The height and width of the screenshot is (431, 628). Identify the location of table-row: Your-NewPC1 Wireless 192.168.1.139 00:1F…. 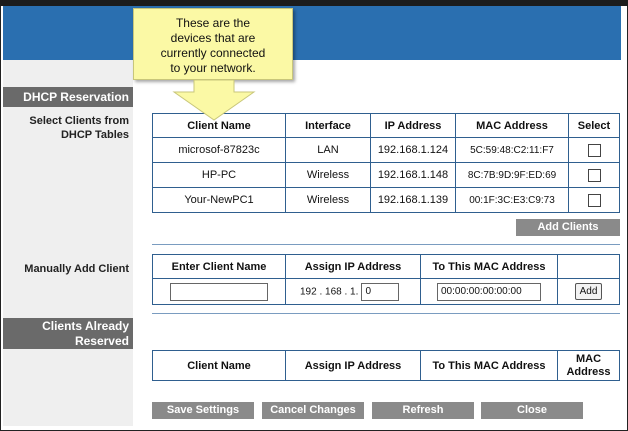
(386, 200).